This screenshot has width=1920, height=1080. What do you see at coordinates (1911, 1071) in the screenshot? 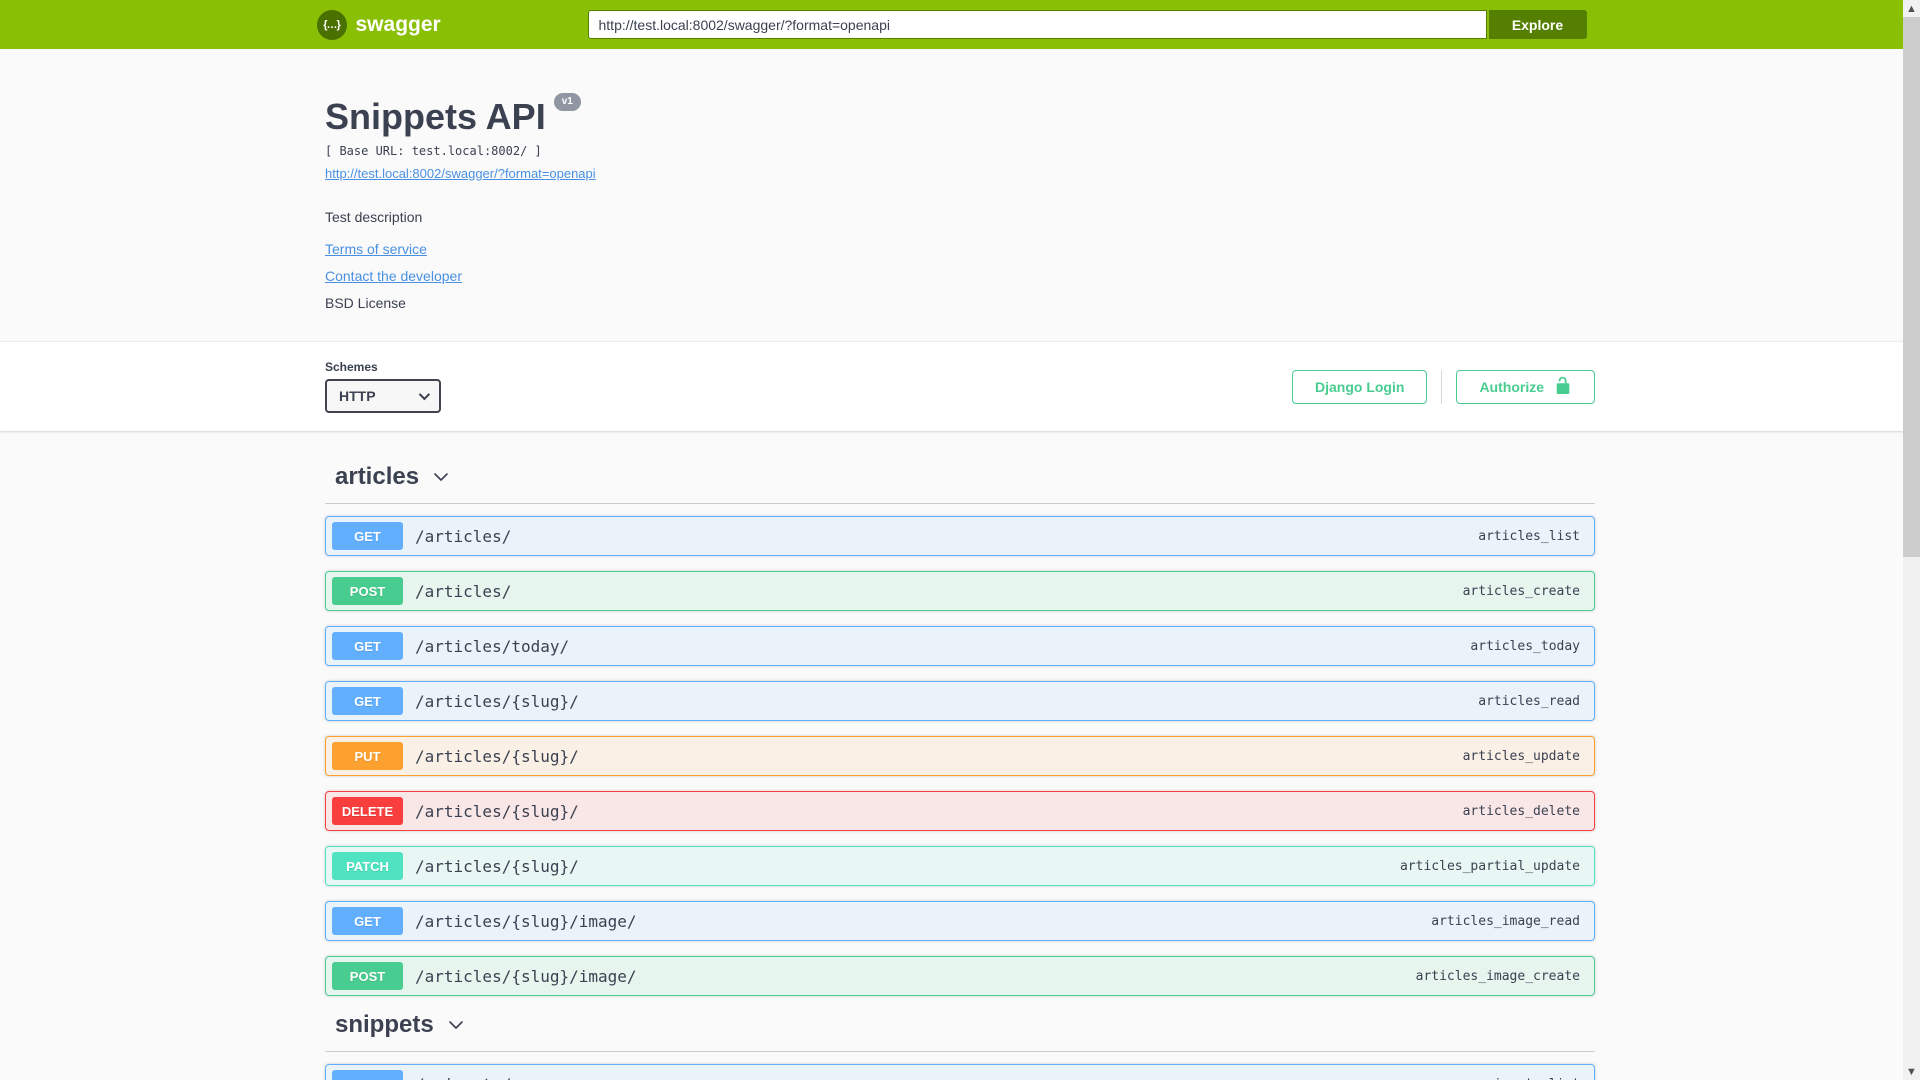
I see `scroll-down-arrow-icon: ▼` at bounding box center [1911, 1071].